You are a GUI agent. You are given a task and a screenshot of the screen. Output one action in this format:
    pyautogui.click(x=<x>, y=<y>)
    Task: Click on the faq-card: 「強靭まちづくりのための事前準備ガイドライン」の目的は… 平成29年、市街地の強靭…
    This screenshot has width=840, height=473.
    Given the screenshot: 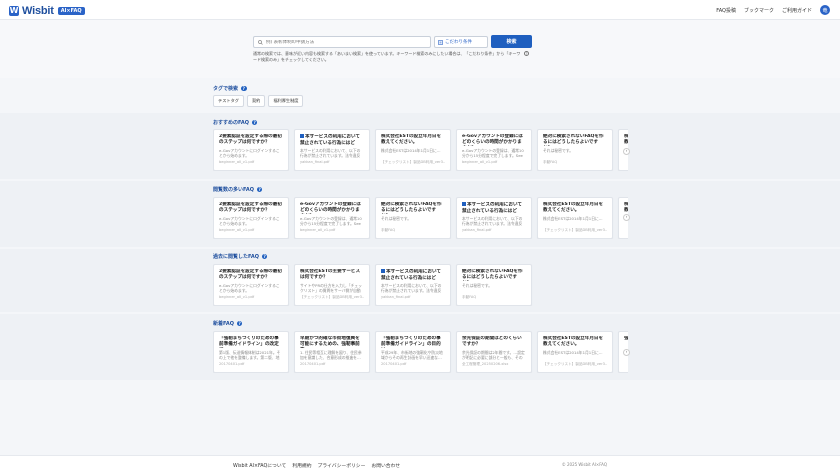 What is the action you would take?
    pyautogui.click(x=413, y=352)
    